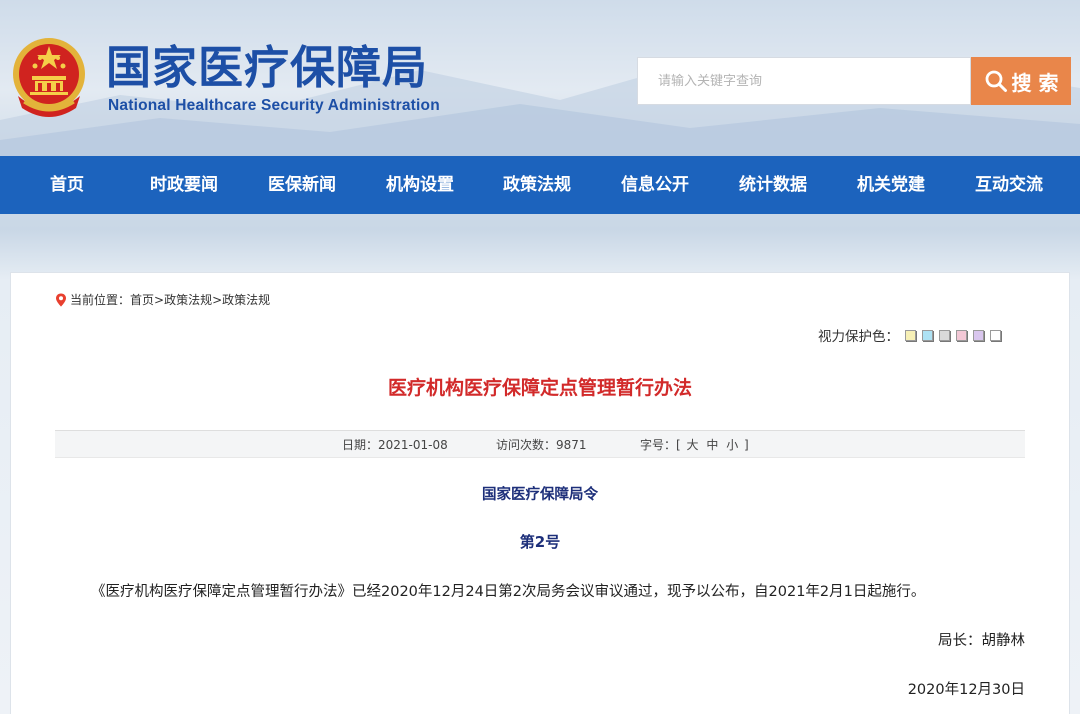 This screenshot has width=1080, height=714. I want to click on national-emblem-icon, so click(49, 77).